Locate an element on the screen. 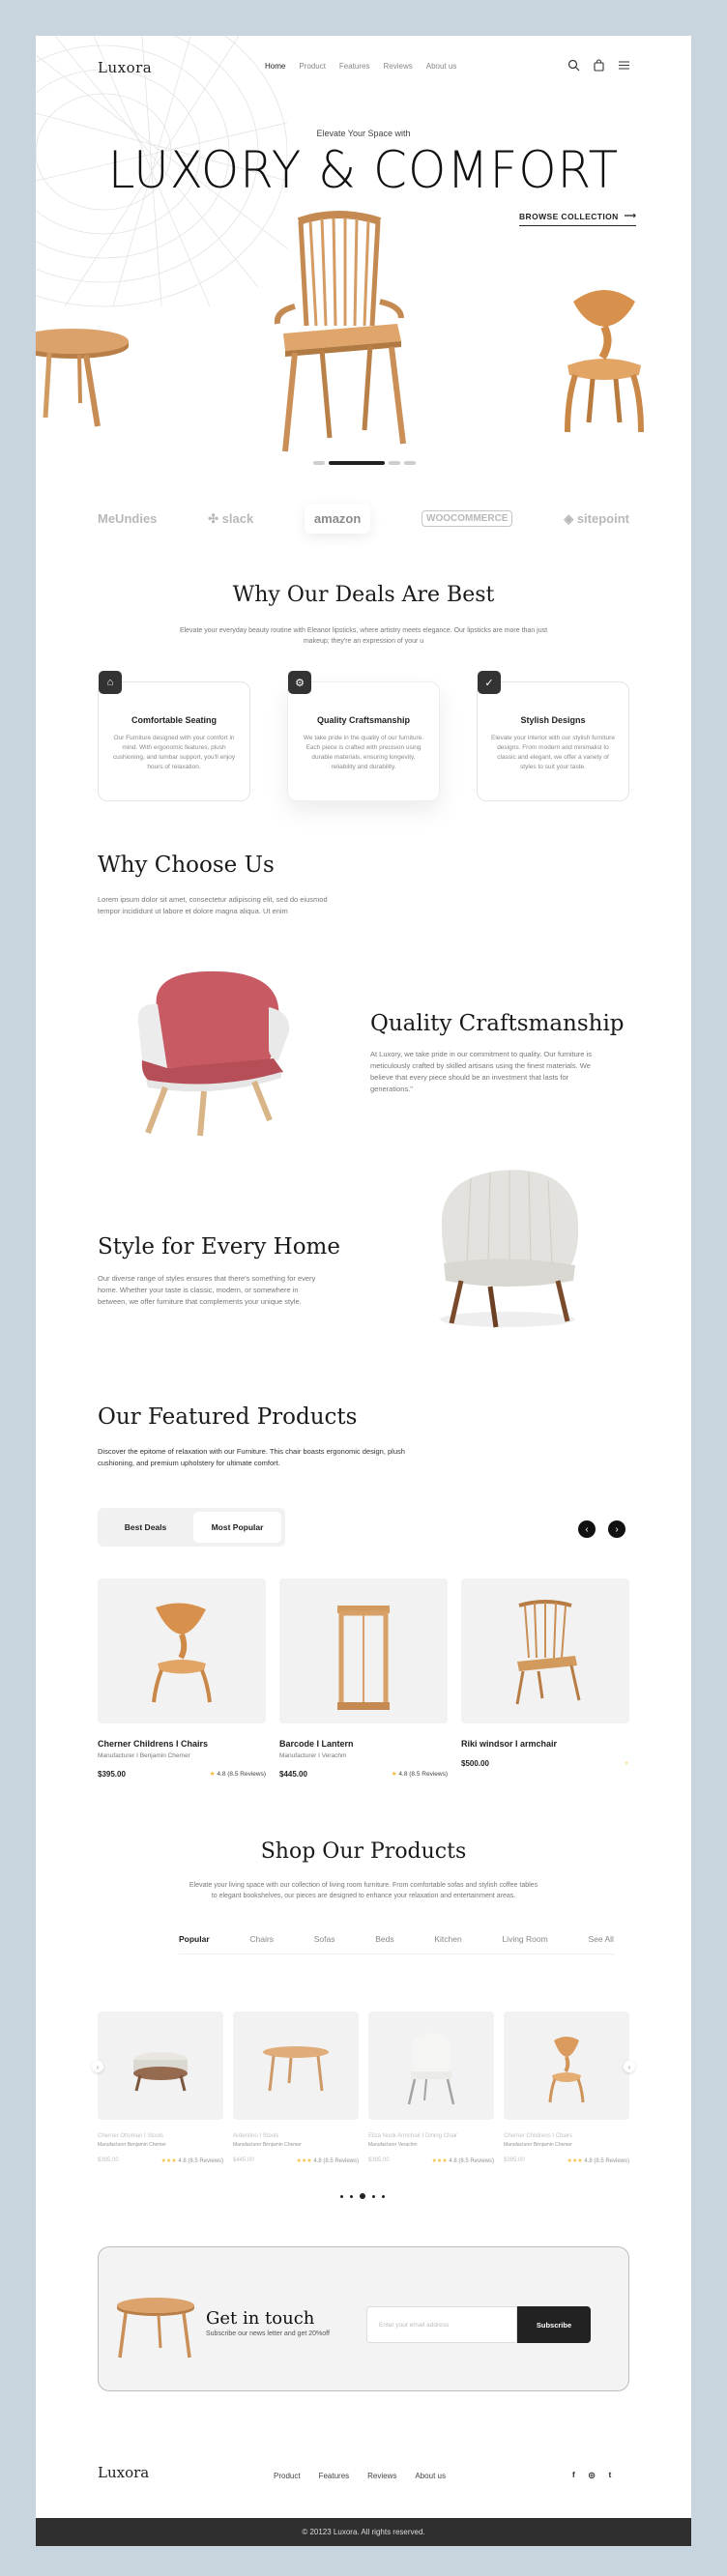  menu-icon is located at coordinates (624, 66).